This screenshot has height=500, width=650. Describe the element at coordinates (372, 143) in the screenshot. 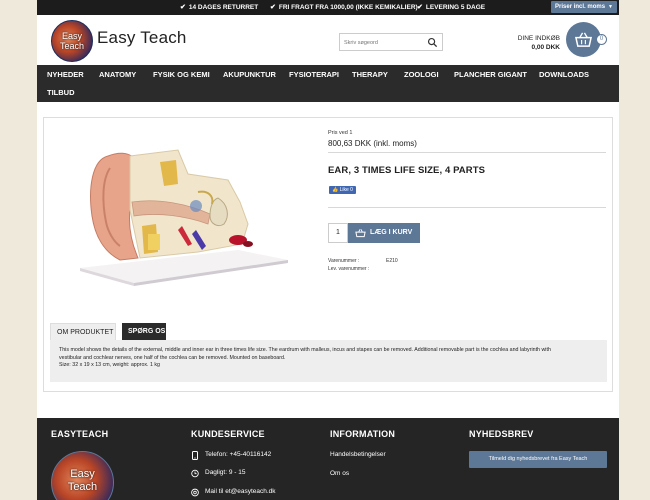

I see `product-price: 800,63 DKK (inkl. moms)` at that location.